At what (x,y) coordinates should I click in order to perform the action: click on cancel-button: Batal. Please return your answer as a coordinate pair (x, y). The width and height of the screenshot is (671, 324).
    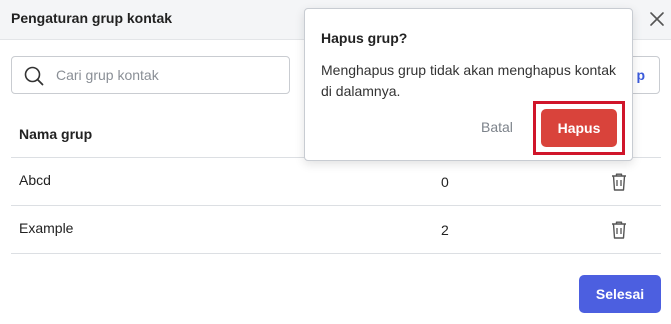
    Looking at the image, I should click on (497, 127).